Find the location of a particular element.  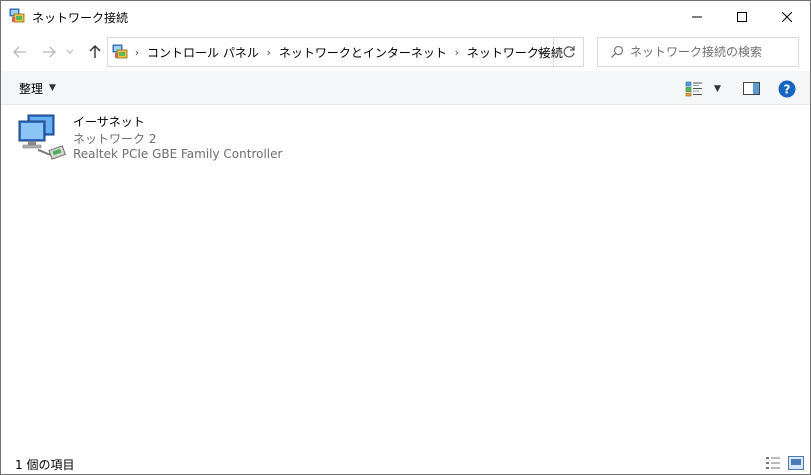

item-count: 1 個の項目 is located at coordinates (45, 465).